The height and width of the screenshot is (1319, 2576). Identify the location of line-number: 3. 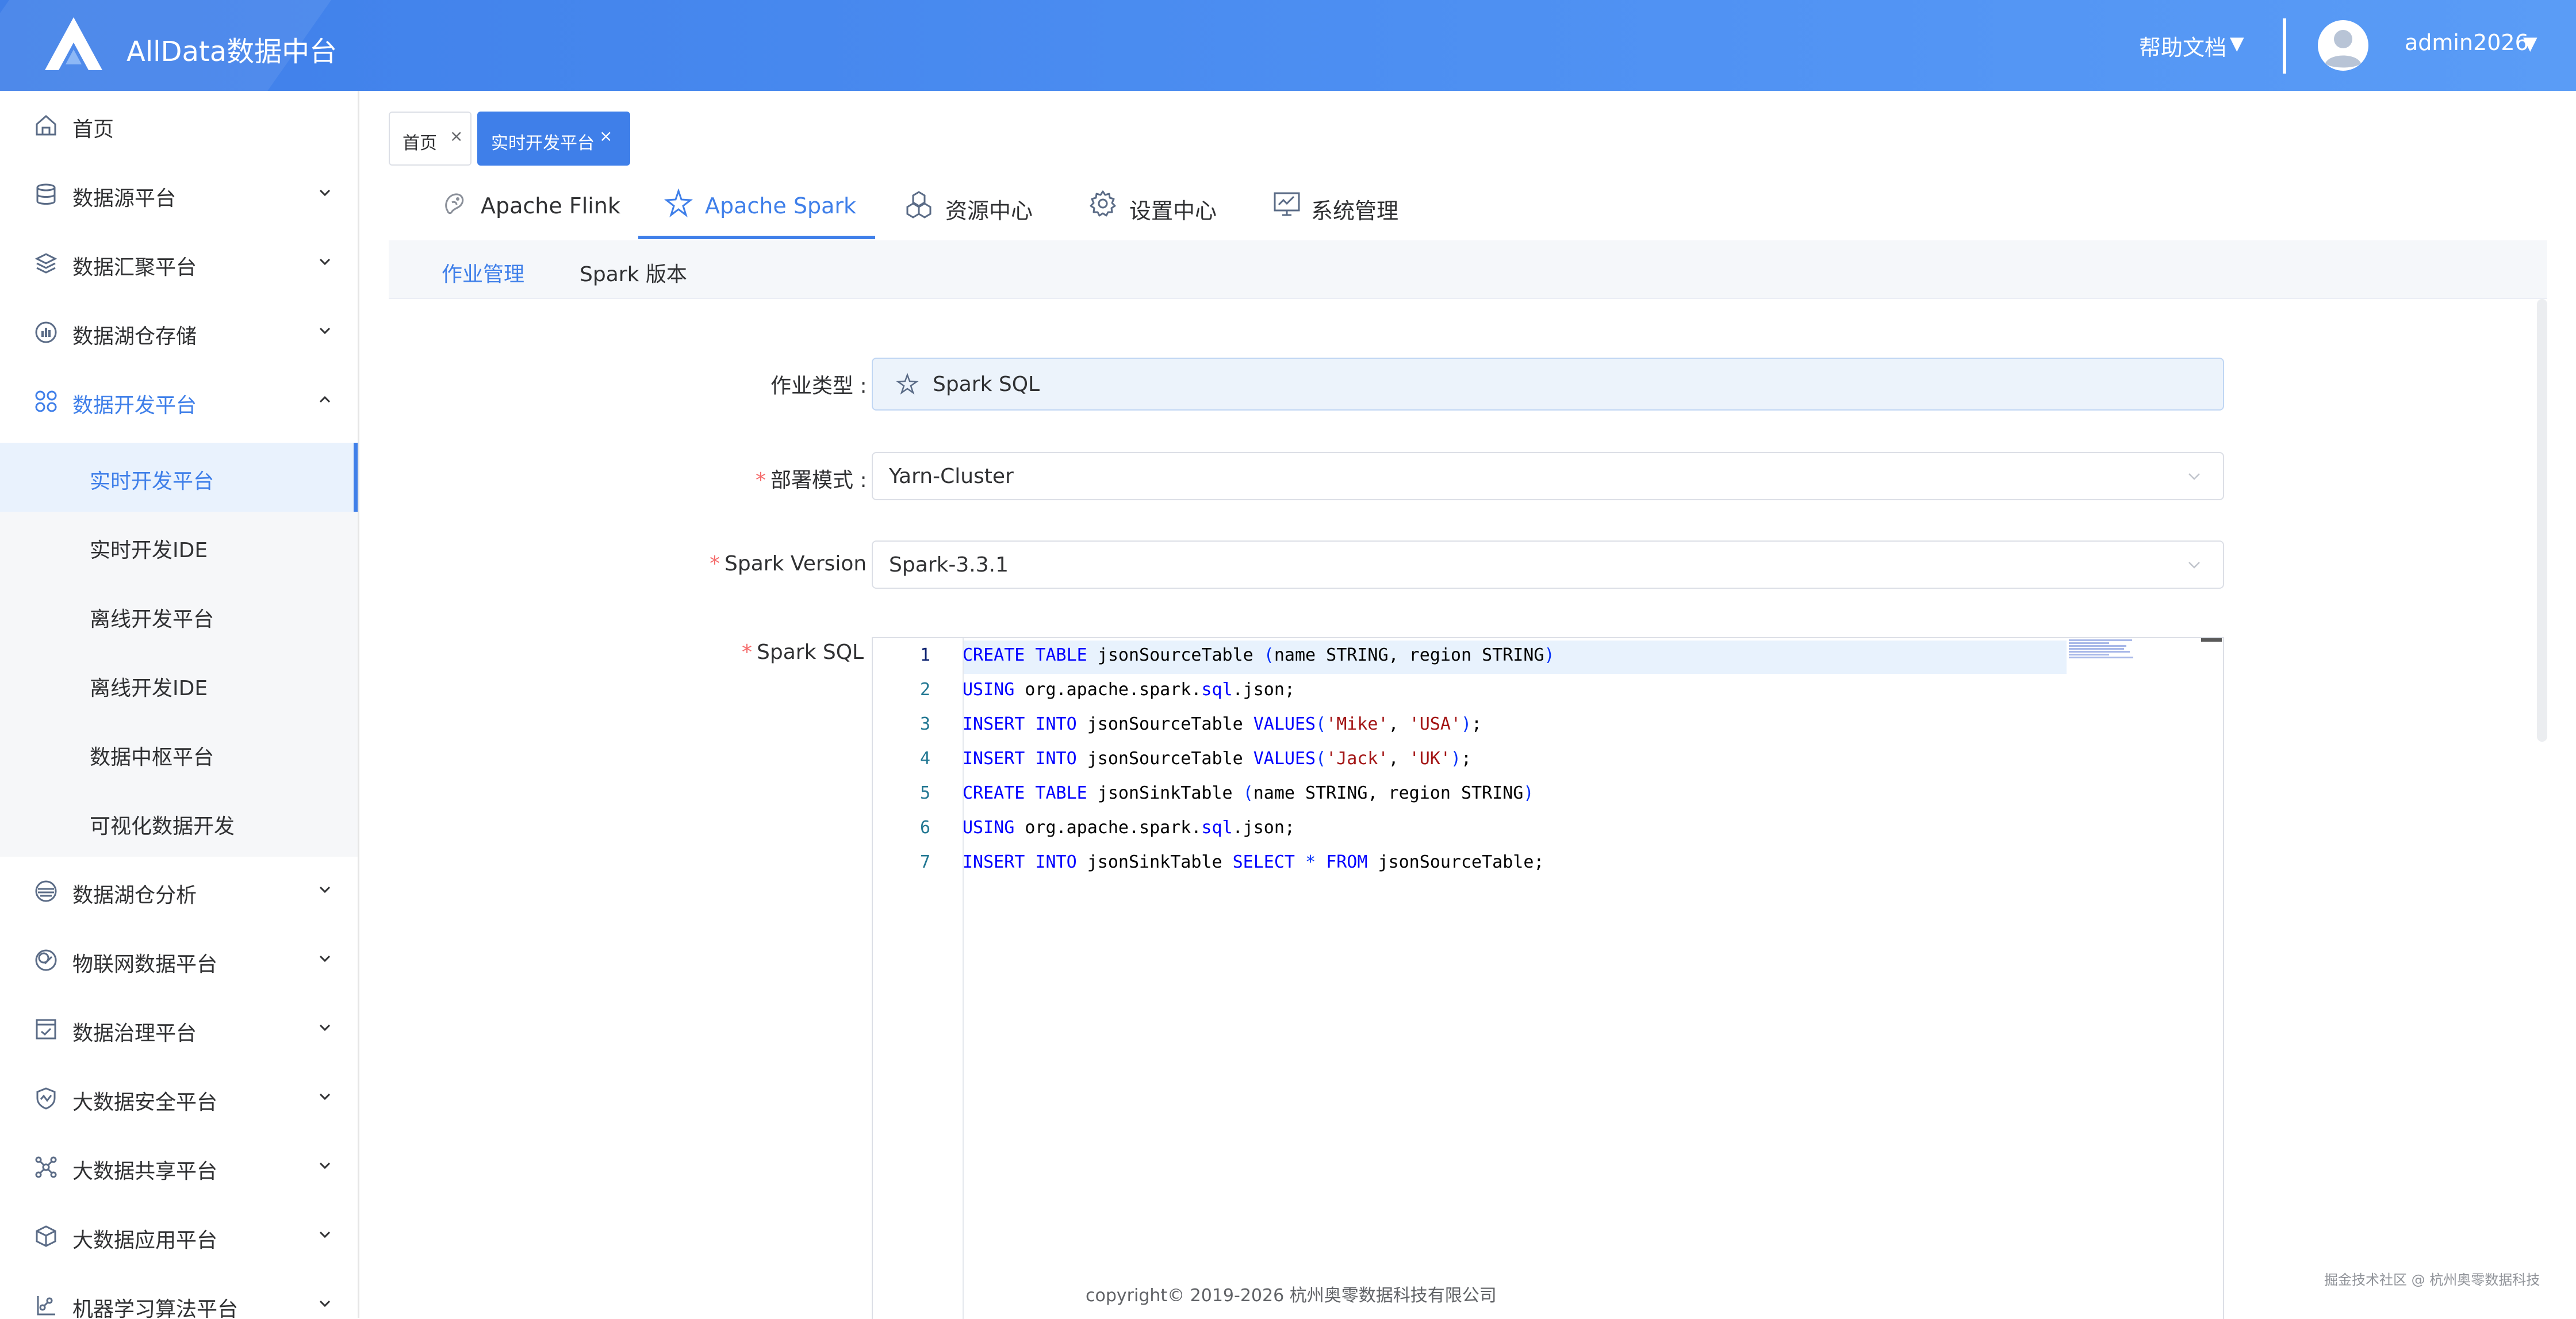
(924, 724).